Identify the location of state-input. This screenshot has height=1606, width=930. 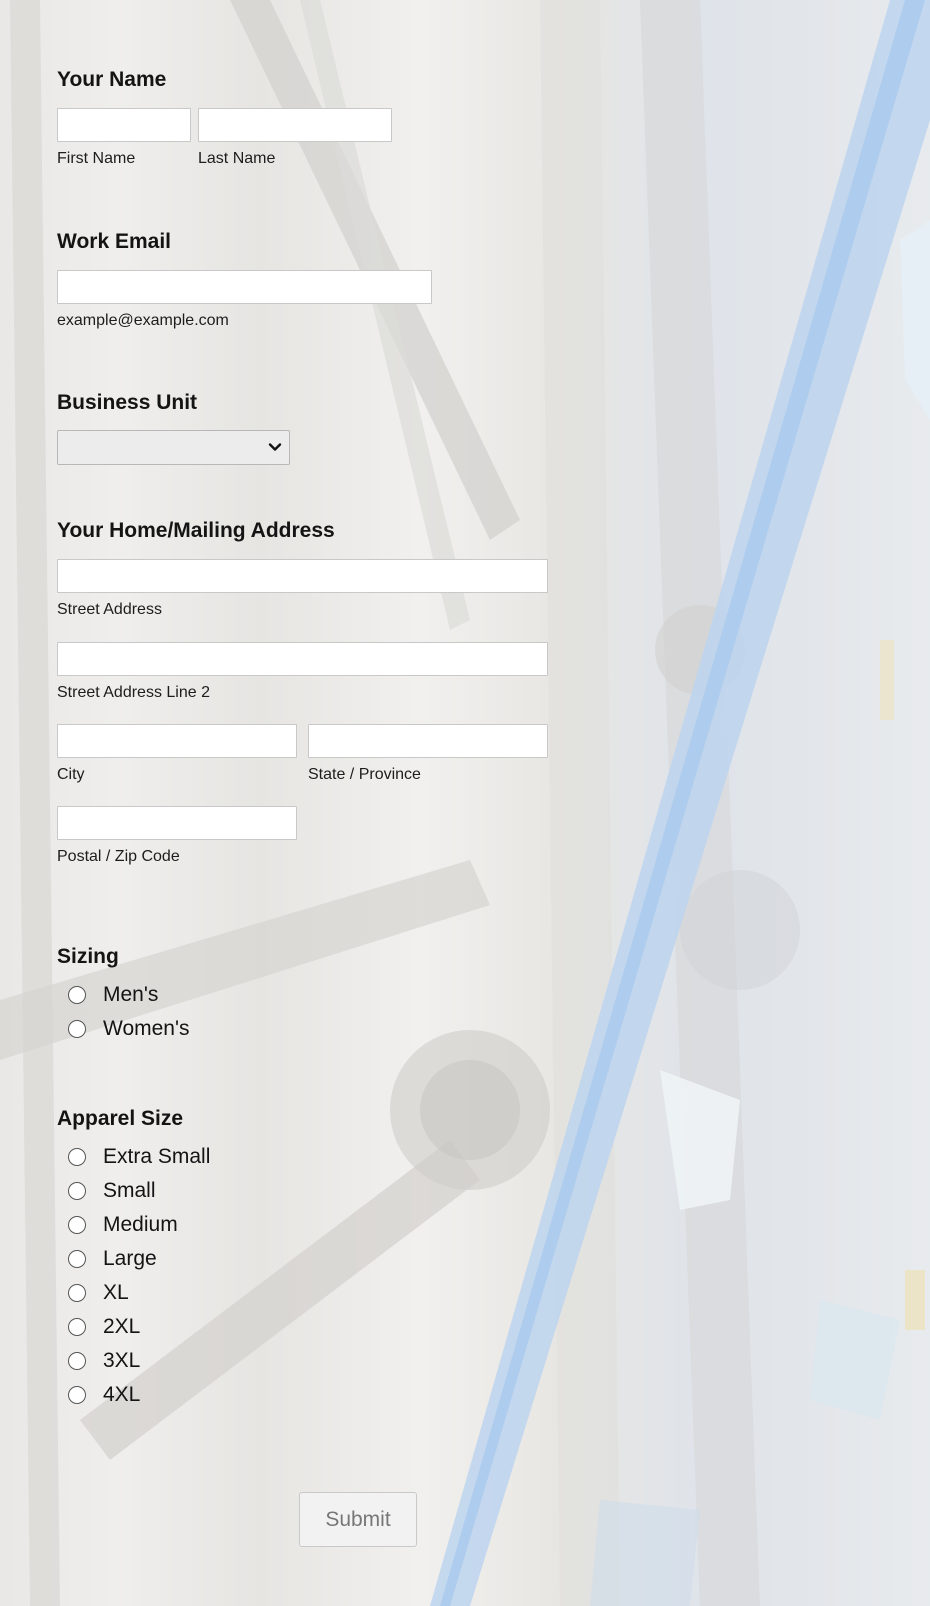
(428, 741).